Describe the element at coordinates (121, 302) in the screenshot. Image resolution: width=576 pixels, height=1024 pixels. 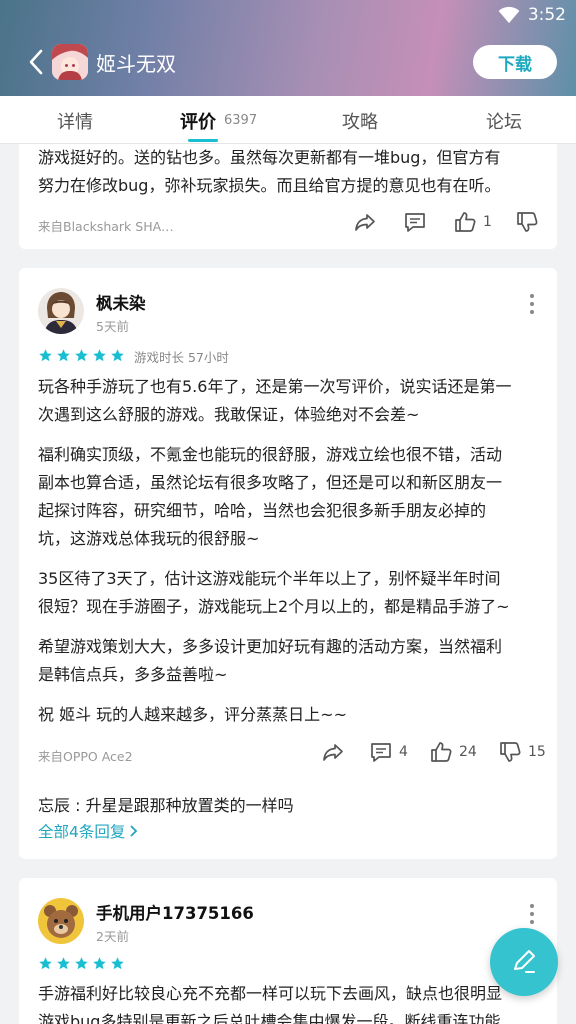
I see `username: 枫未染` at that location.